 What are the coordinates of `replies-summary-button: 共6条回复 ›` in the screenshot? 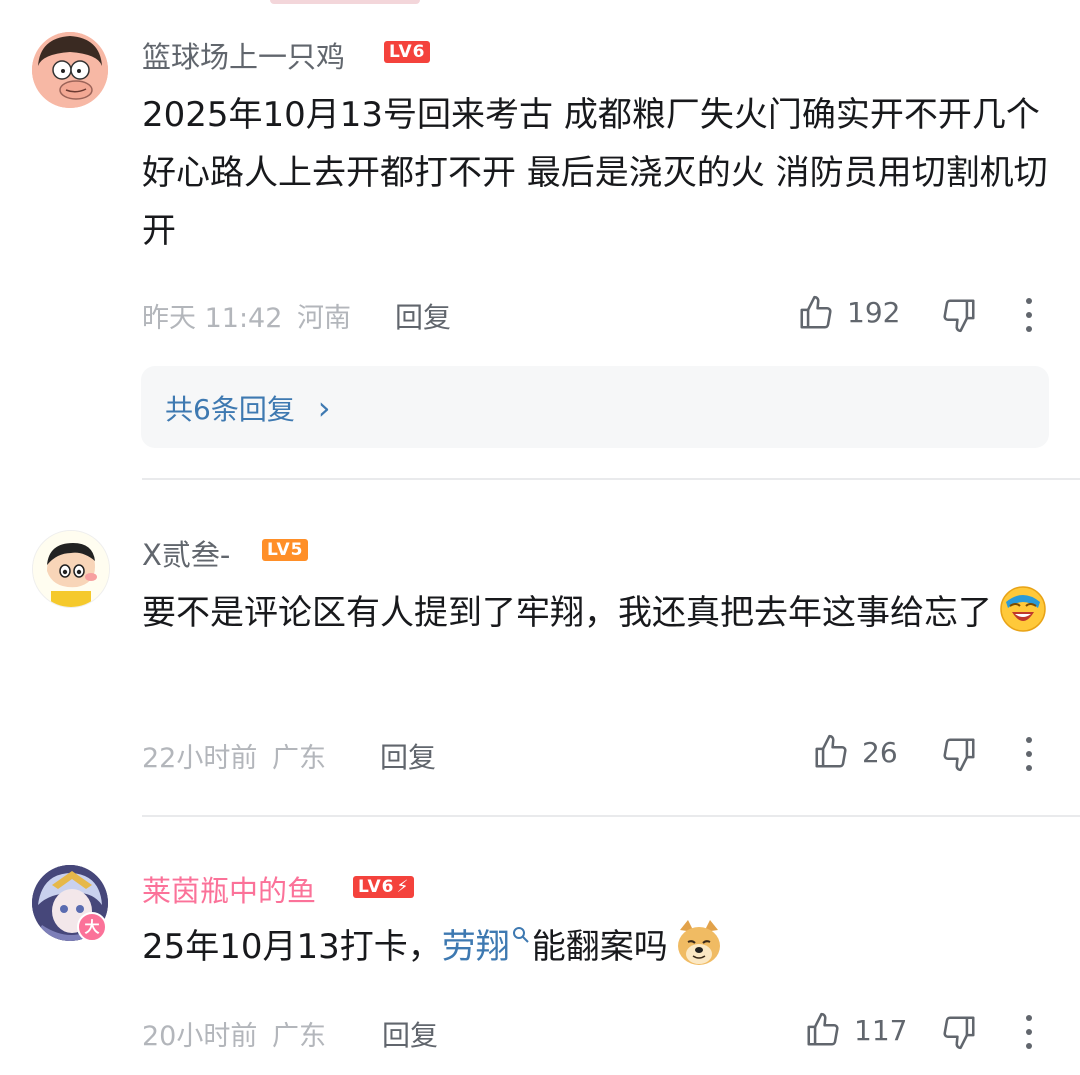 It's located at (595, 407).